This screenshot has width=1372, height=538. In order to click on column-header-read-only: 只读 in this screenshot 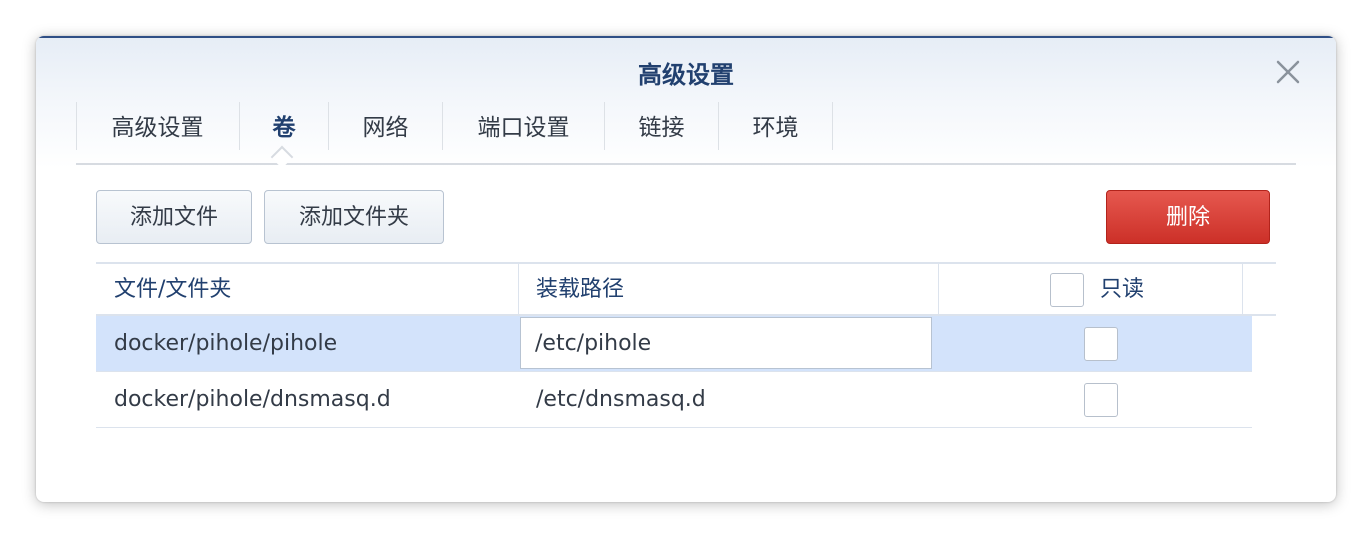, I will do `click(1122, 289)`.